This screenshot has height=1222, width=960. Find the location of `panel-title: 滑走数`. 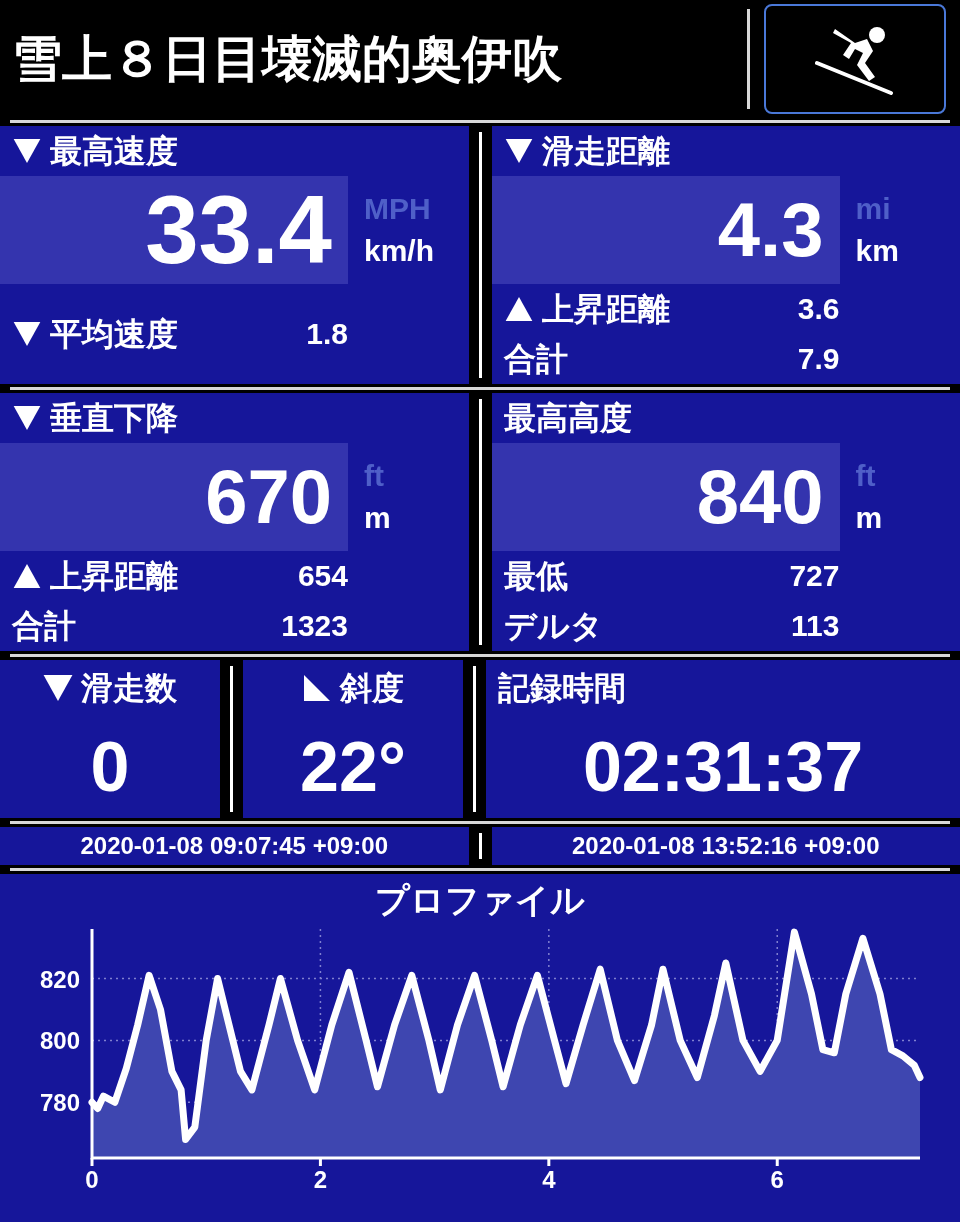

panel-title: 滑走数 is located at coordinates (129, 688).